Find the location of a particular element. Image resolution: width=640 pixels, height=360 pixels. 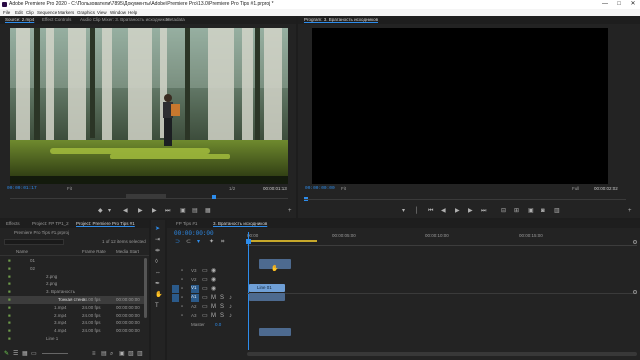

master-volume: 0.0 is located at coordinates (218, 324).